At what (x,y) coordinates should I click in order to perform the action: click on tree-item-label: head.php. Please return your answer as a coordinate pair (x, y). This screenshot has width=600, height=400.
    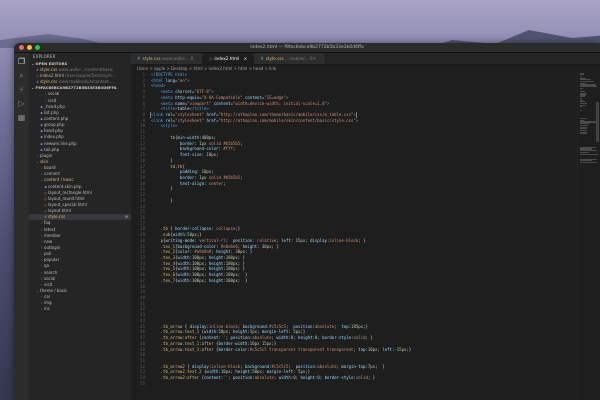
    Looking at the image, I should click on (53, 131).